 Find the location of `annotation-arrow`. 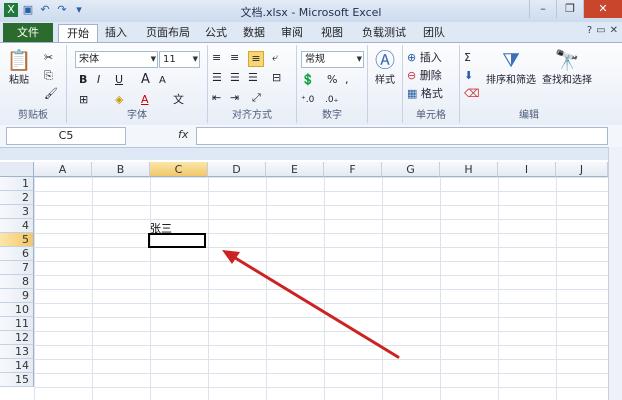

annotation-arrow is located at coordinates (311, 304).